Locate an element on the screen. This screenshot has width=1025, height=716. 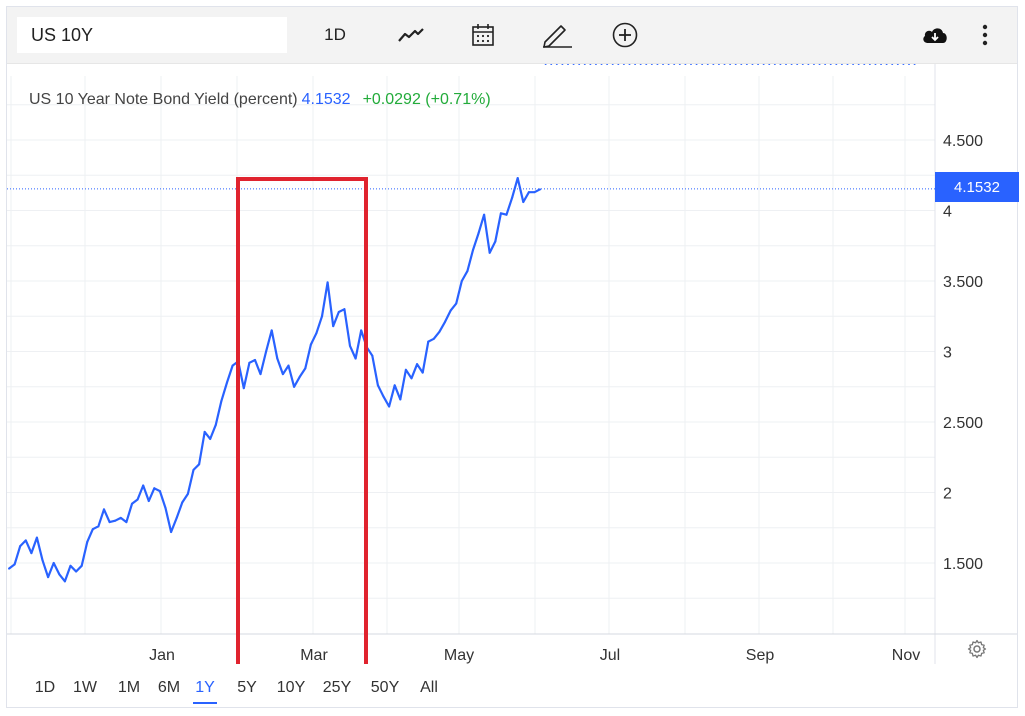
range-button-50y: 50Y is located at coordinates (385, 688).